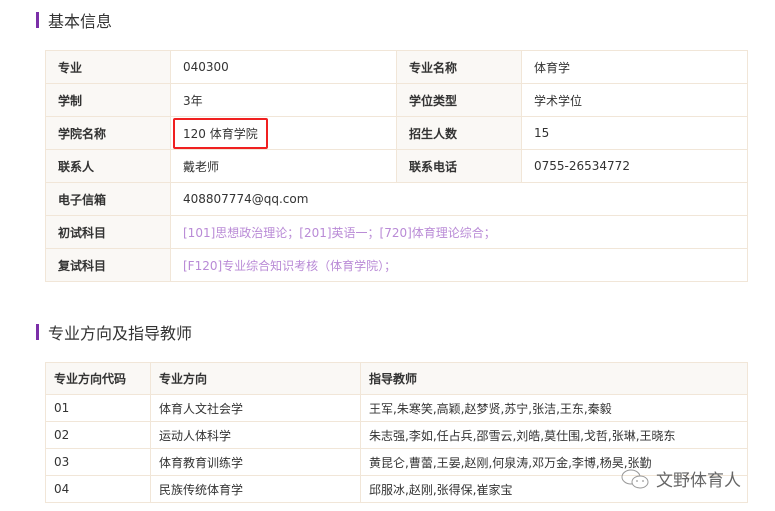 The width and height of the screenshot is (775, 511). Describe the element at coordinates (459, 166) in the screenshot. I see `label-phone: 联系电话` at that location.